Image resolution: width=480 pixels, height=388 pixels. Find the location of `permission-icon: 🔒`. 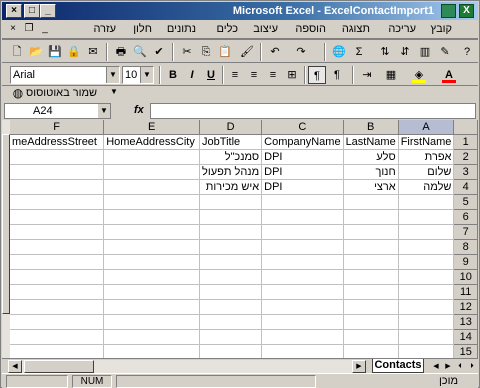

permission-icon: 🔒 is located at coordinates (74, 52).